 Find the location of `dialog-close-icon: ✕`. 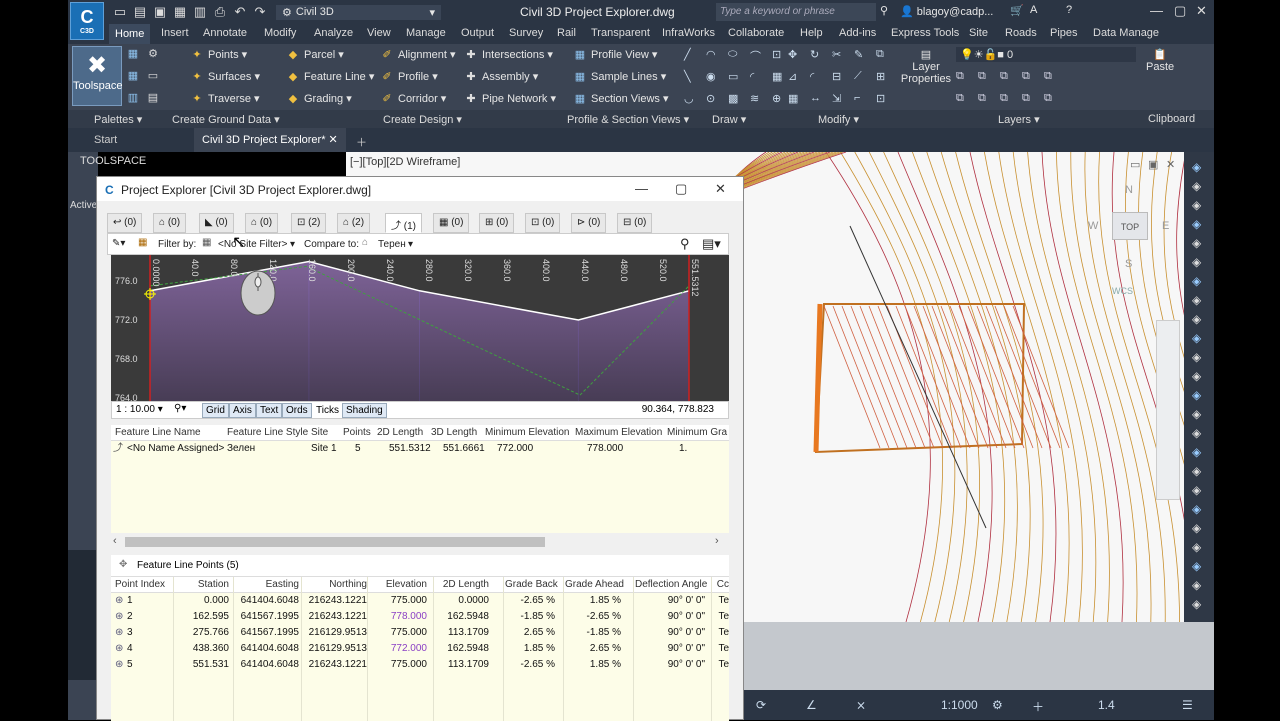

dialog-close-icon: ✕ is located at coordinates (720, 189).